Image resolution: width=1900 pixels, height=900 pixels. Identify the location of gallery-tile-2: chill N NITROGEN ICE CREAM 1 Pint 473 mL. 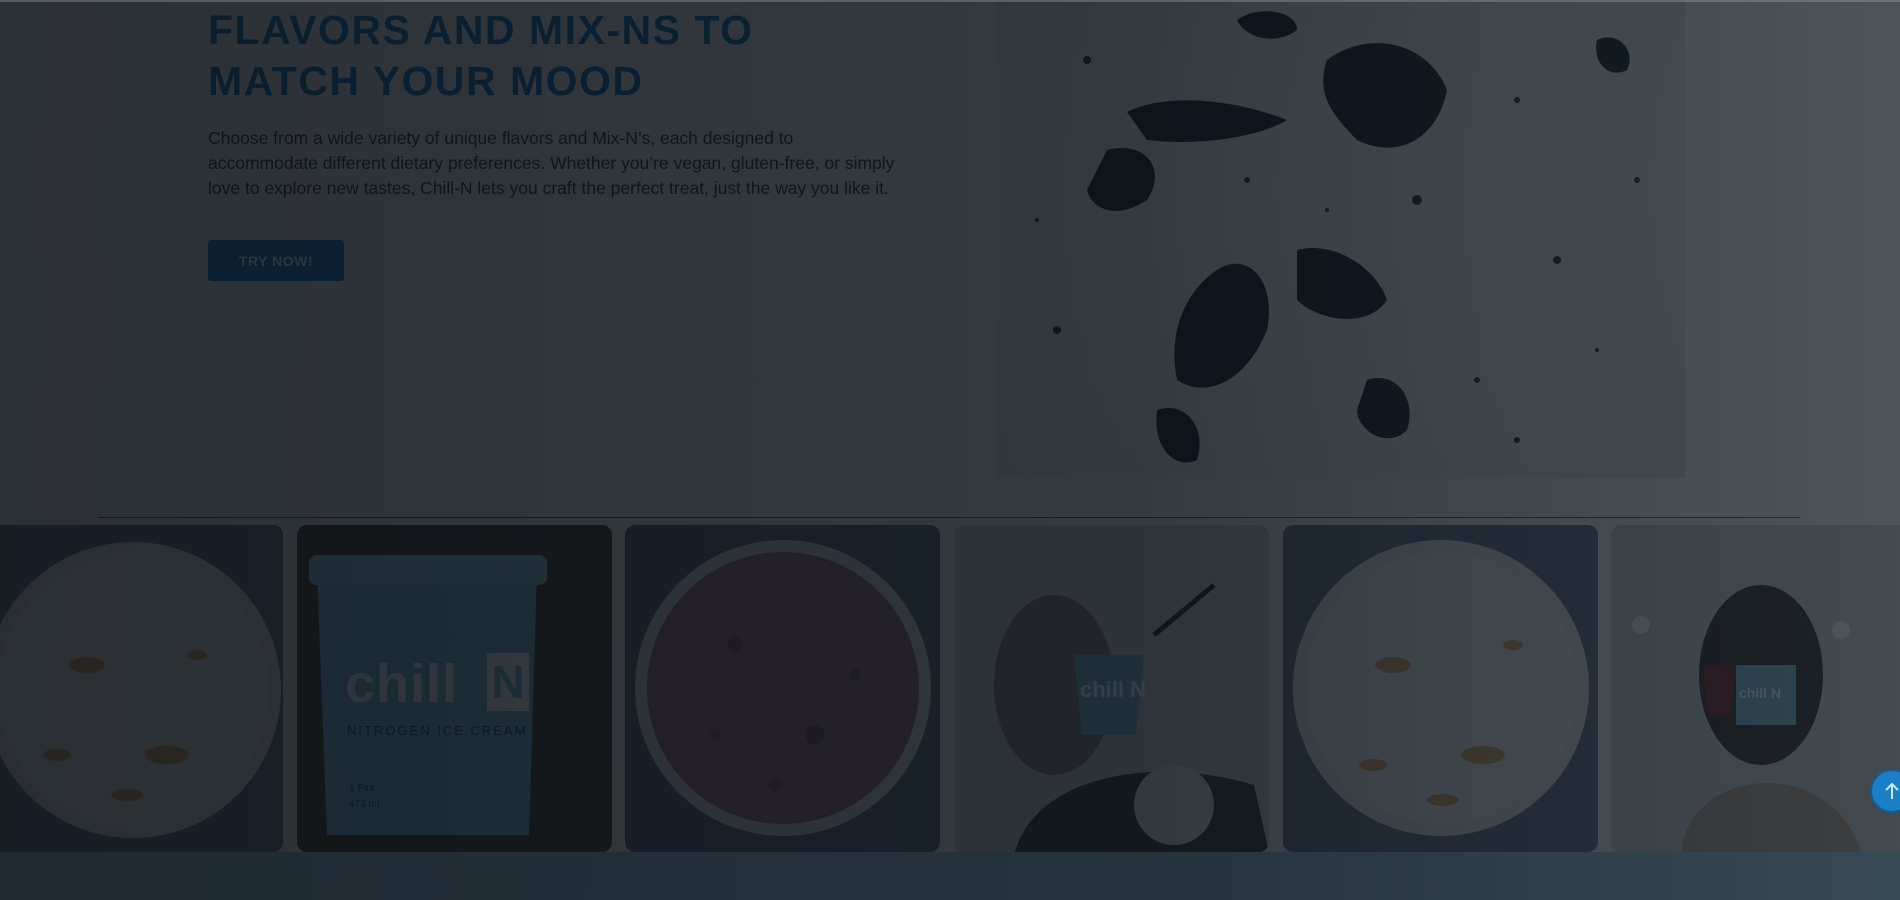
(454, 688).